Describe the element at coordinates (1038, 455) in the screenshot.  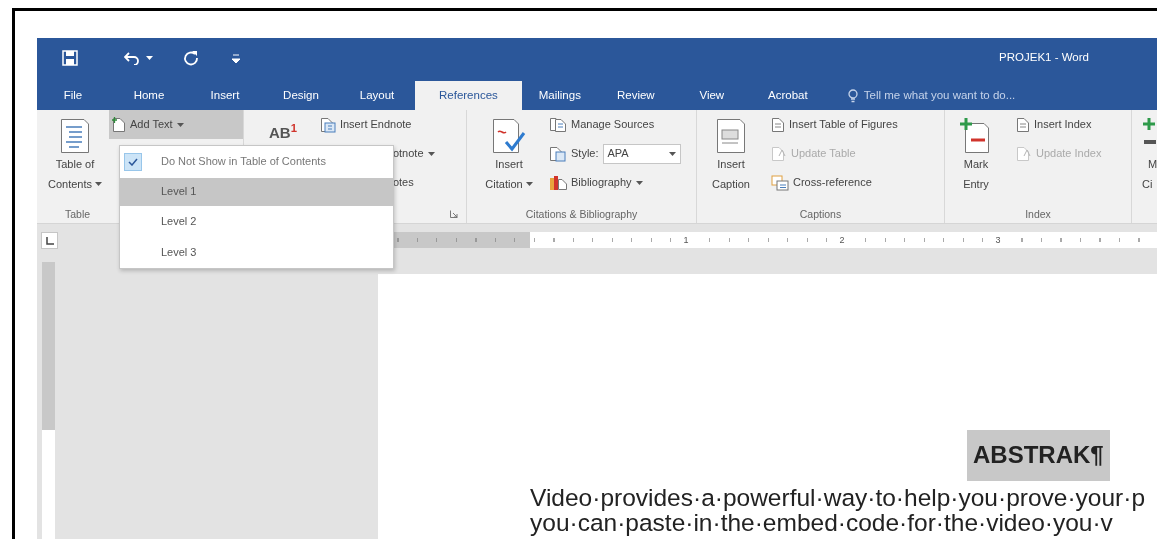
I see `document-heading: ABSTRAK¶` at that location.